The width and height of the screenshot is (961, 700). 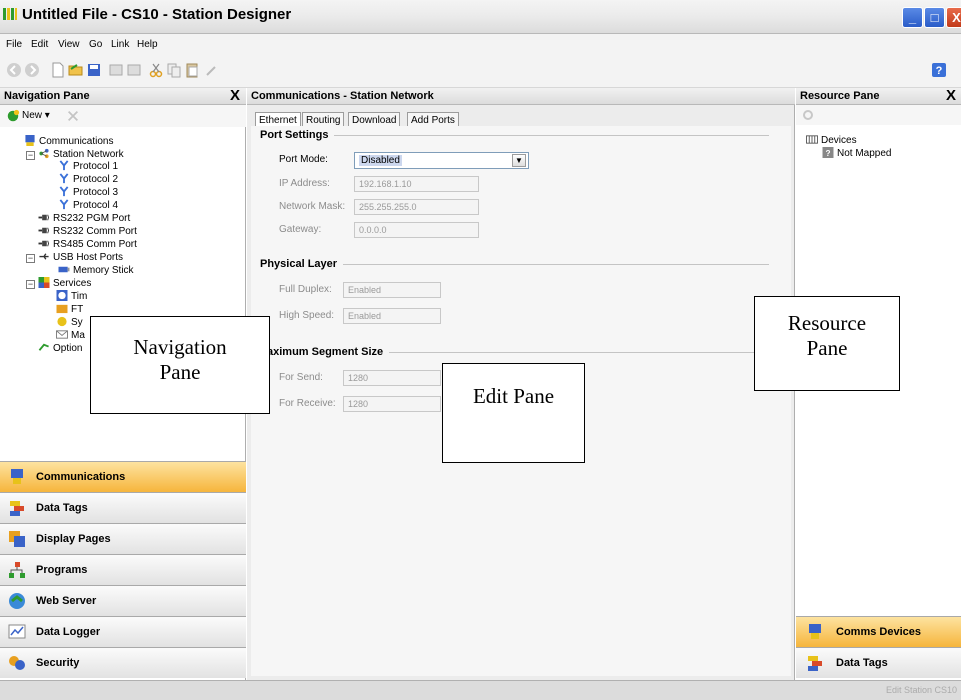 What do you see at coordinates (416, 184) in the screenshot?
I see `ip-address-field: 192.168.1.10` at bounding box center [416, 184].